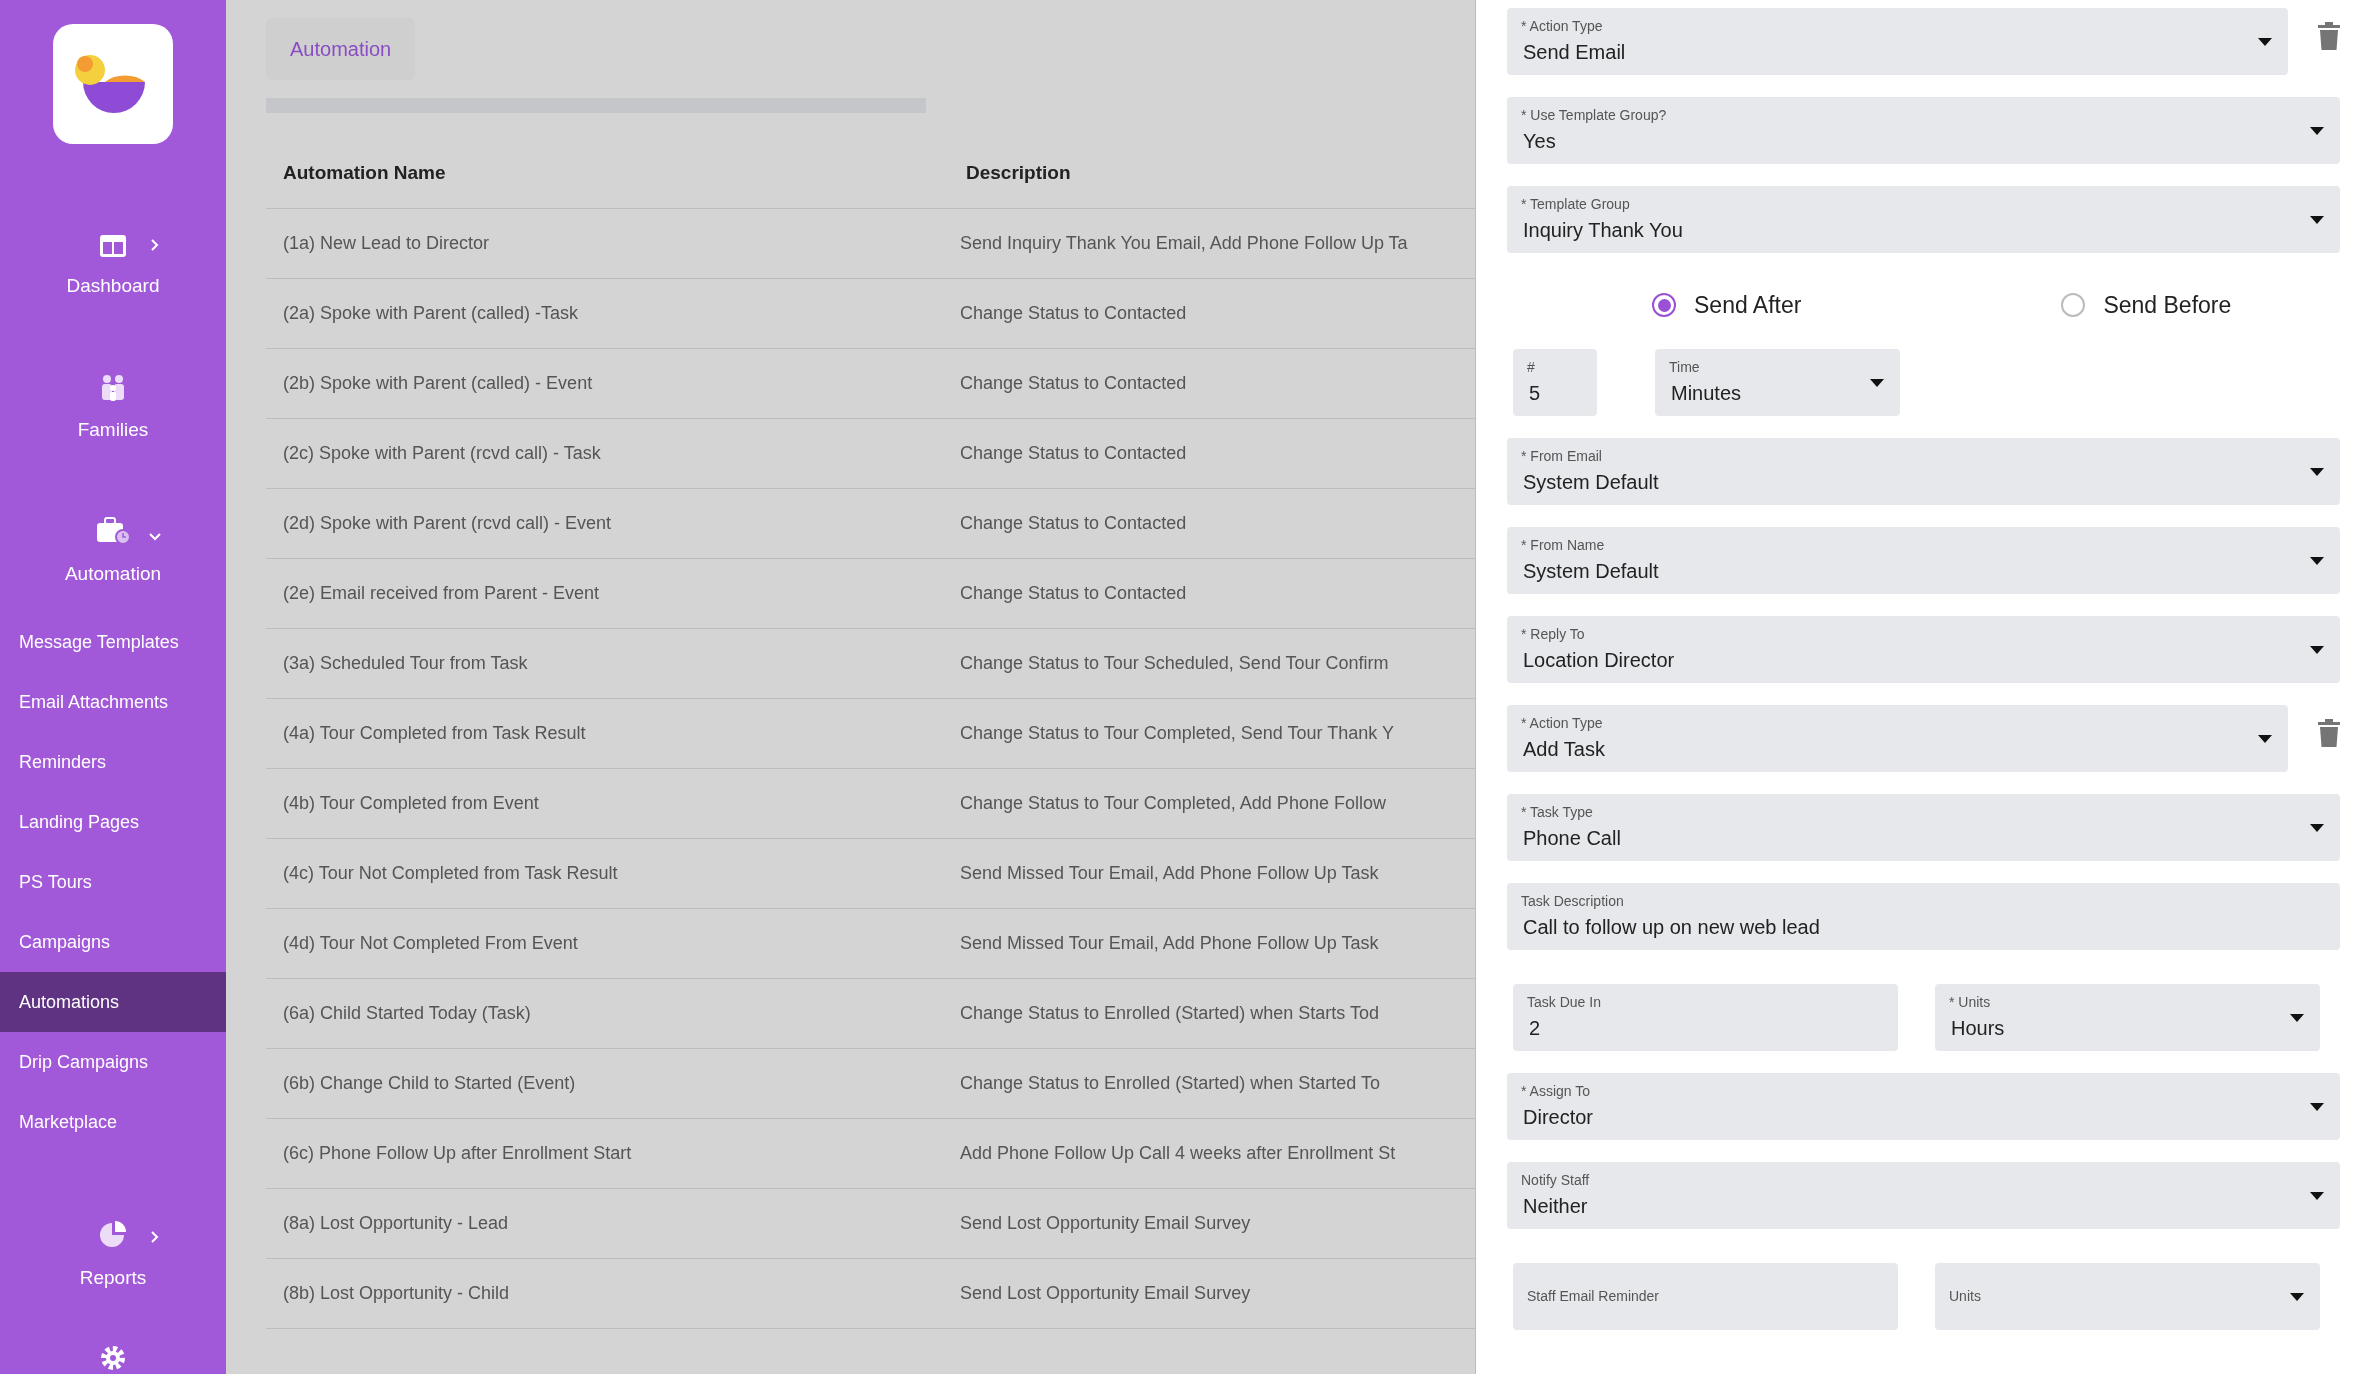 The image size is (2360, 1374). Describe the element at coordinates (411, 803) in the screenshot. I see `table-cell-text: (4b) Tour Completed from Event` at that location.